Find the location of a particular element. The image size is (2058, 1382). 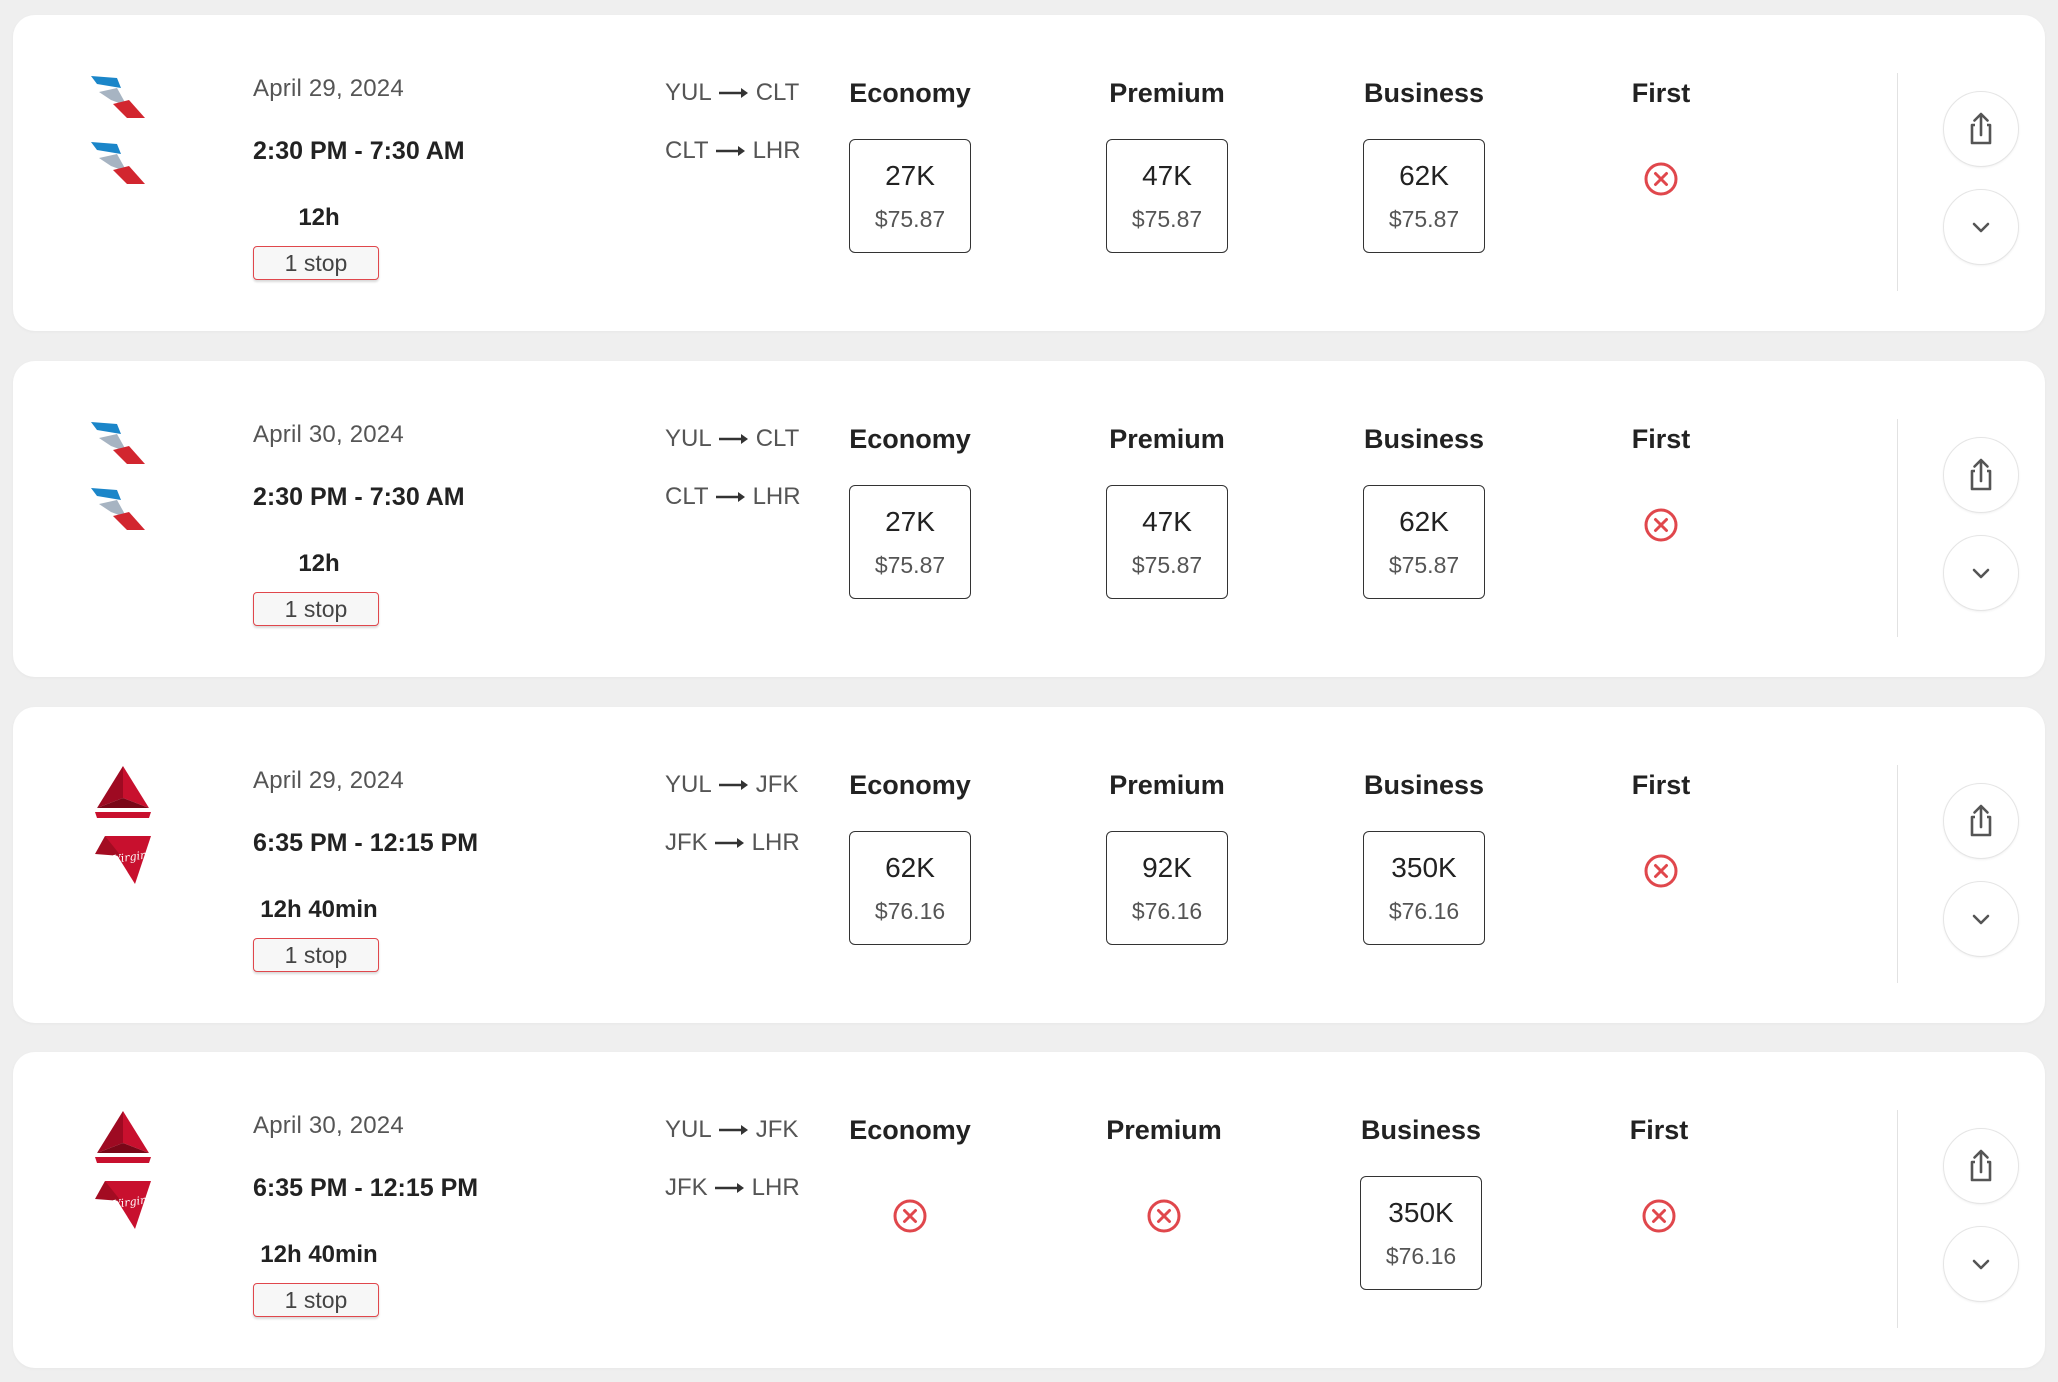

cabin-premium: Premium 47K $75.87 is located at coordinates (1167, 511).